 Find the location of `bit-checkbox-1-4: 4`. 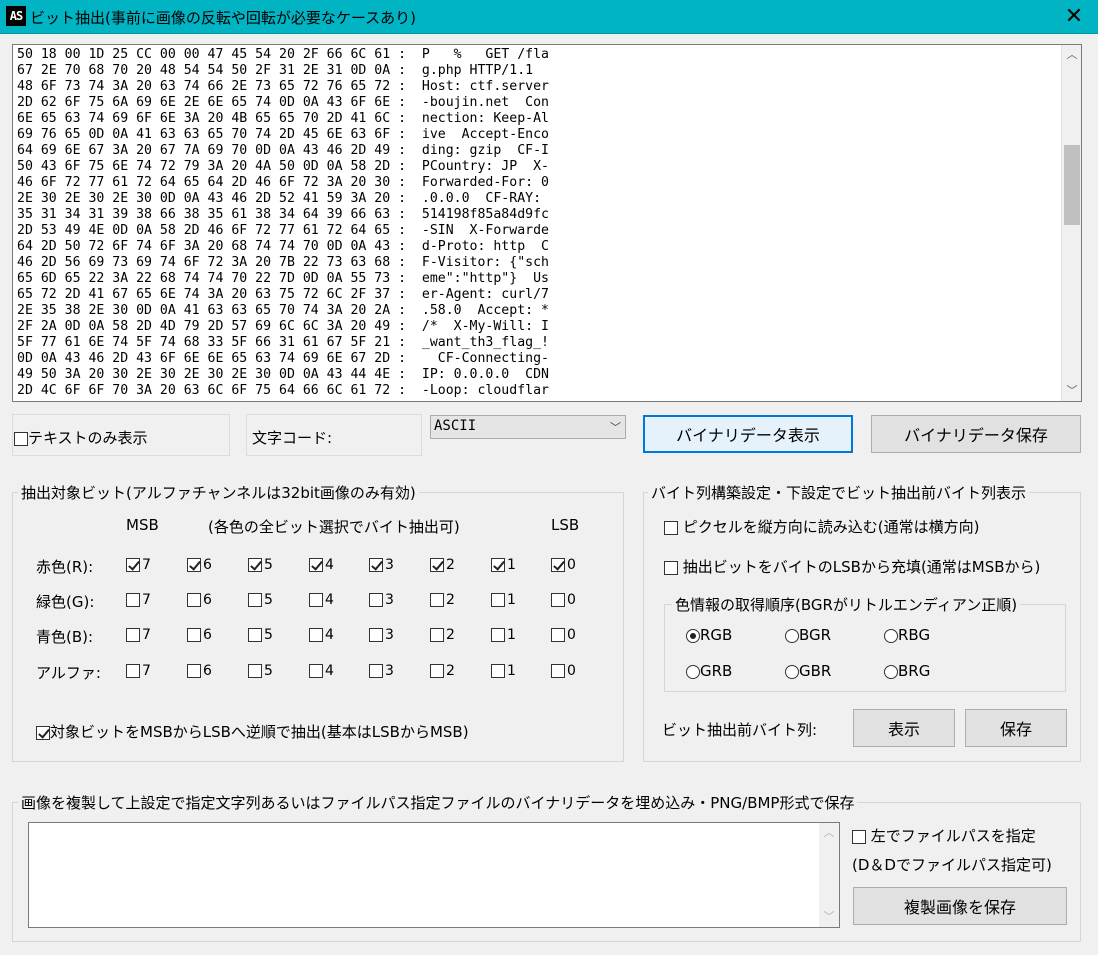

bit-checkbox-1-4: 4 is located at coordinates (321, 600).